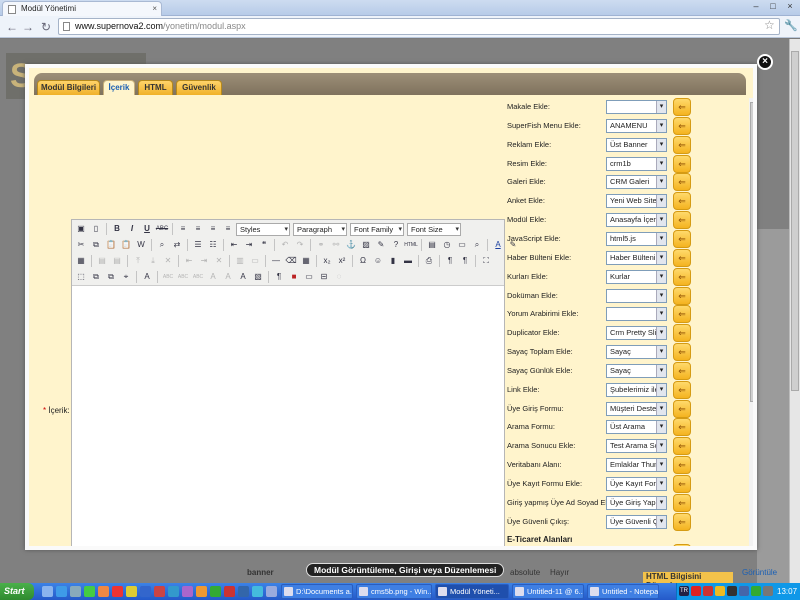  I want to click on close-tab-icon: ×, so click(154, 9).